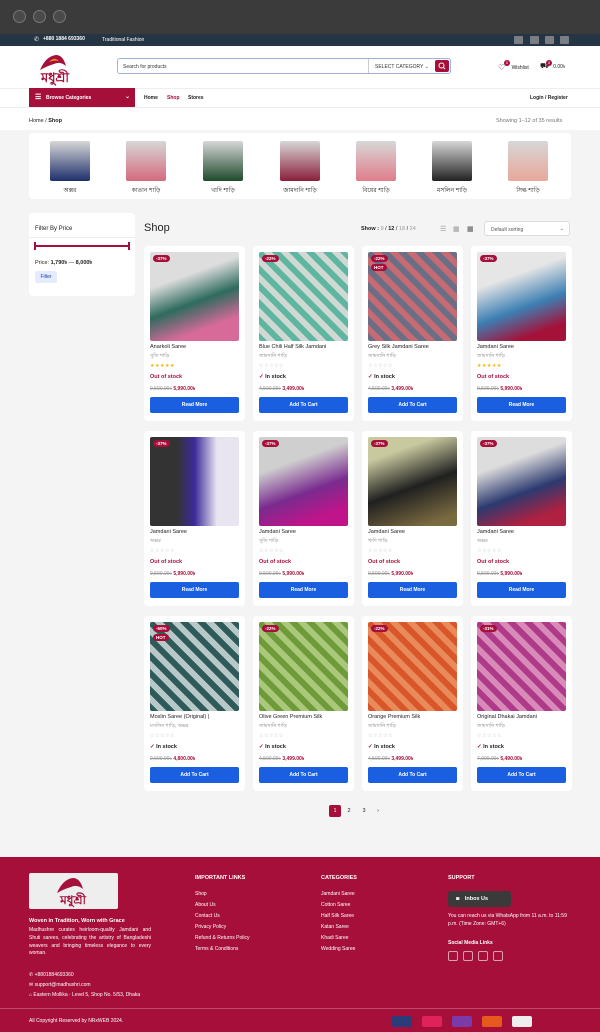 The height and width of the screenshot is (1032, 600). I want to click on footer-phone: ✆ +8801884693360, so click(51, 975).